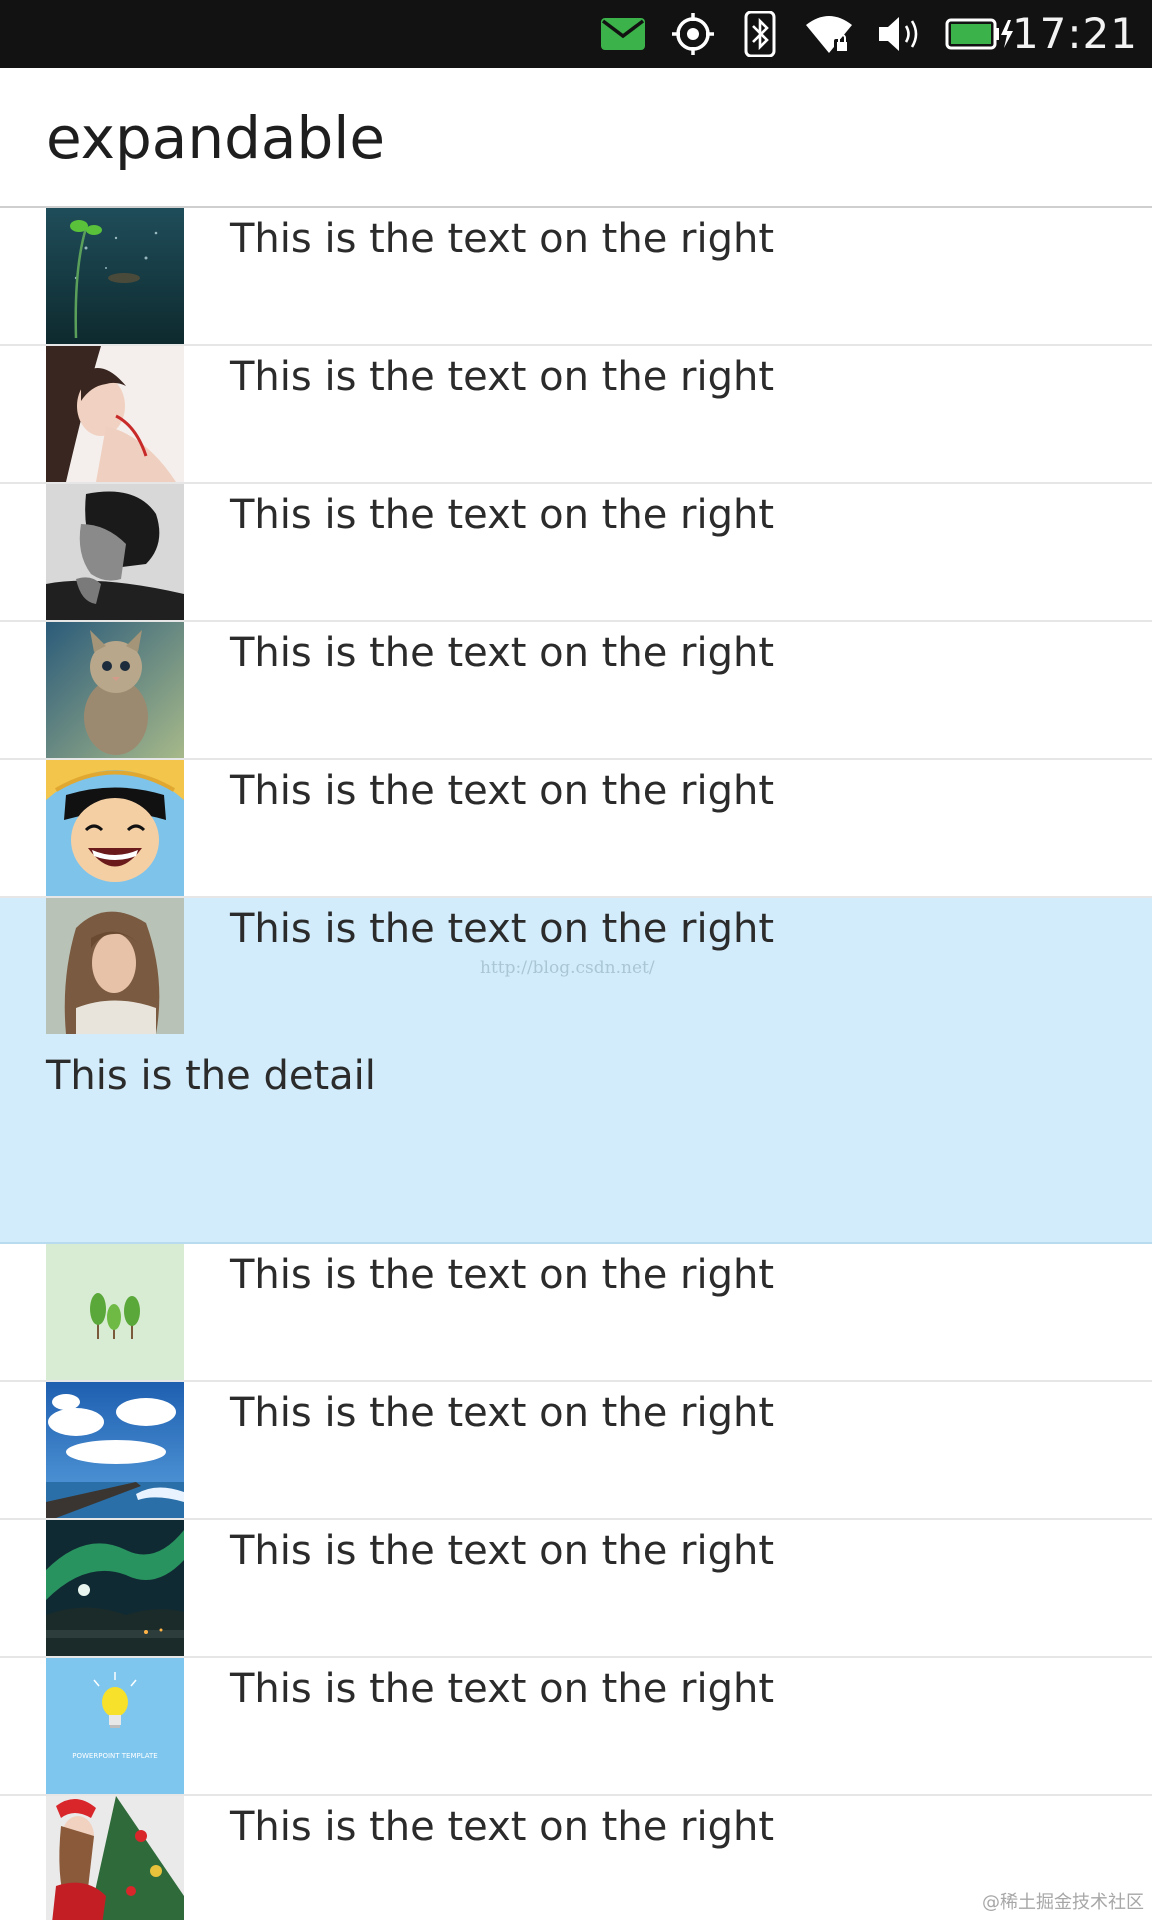 This screenshot has width=1152, height=1920. I want to click on aurora-night-image, so click(115, 1588).